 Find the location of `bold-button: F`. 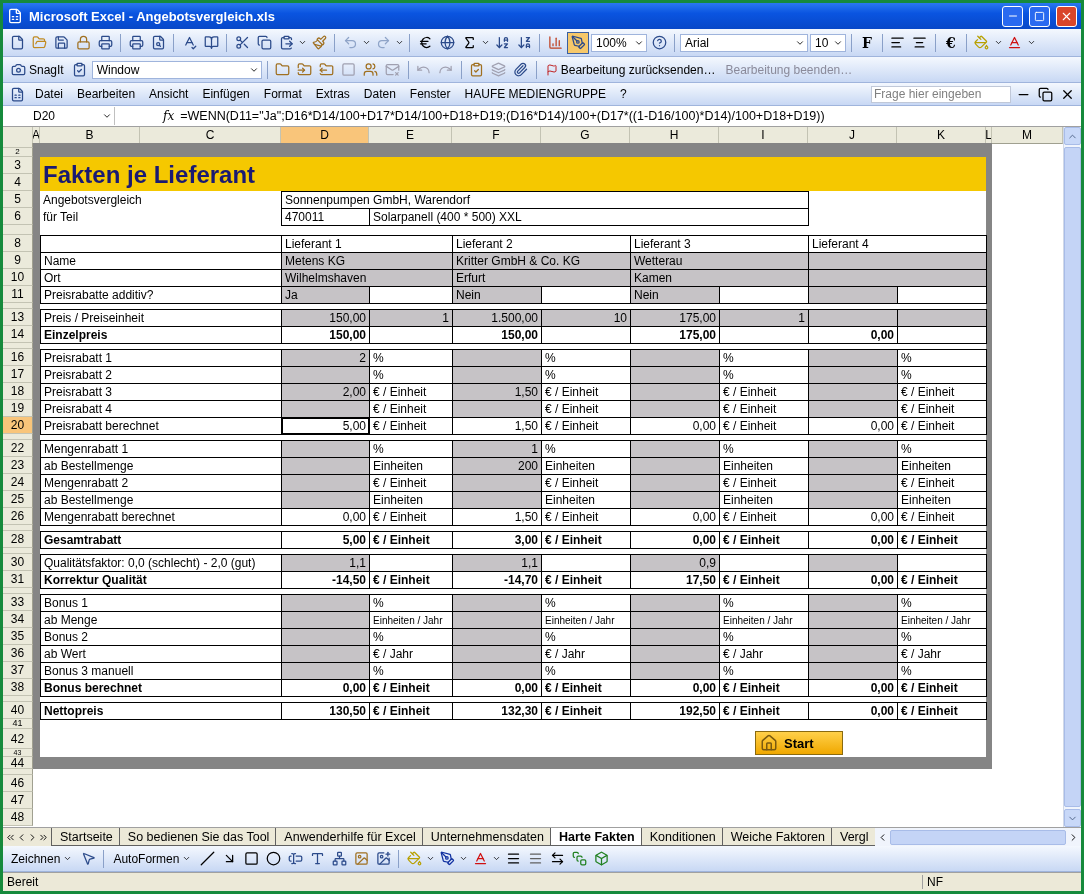

bold-button: F is located at coordinates (867, 42).